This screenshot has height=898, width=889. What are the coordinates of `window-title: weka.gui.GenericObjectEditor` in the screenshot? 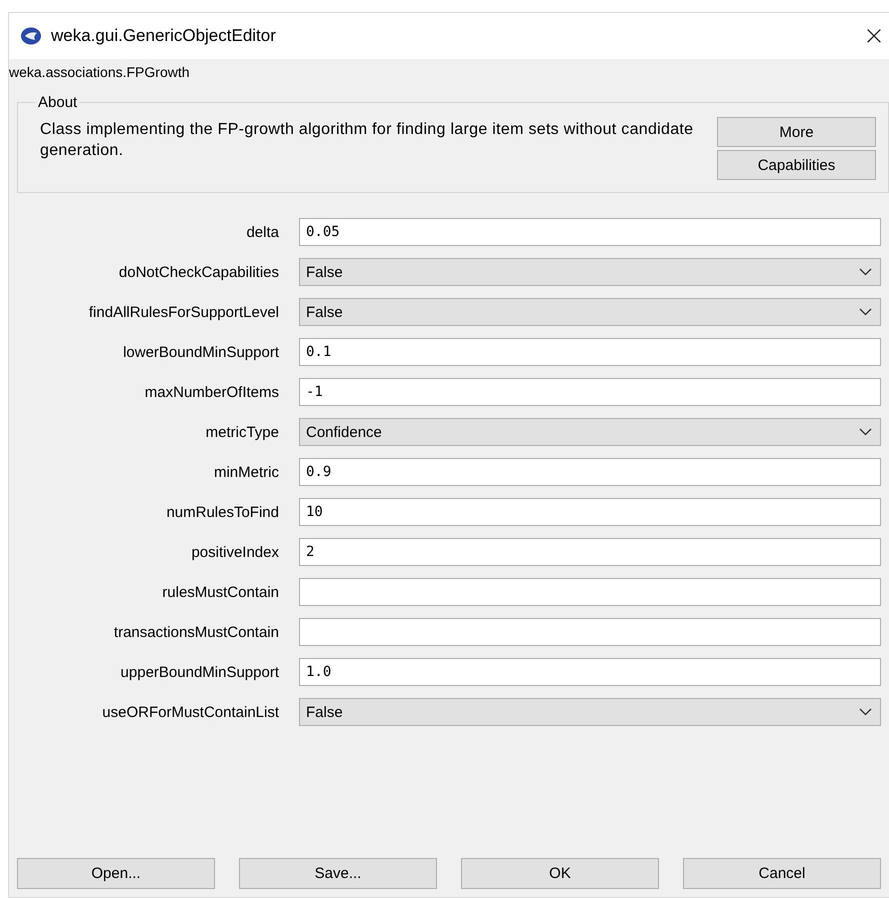 It's located at (164, 36).